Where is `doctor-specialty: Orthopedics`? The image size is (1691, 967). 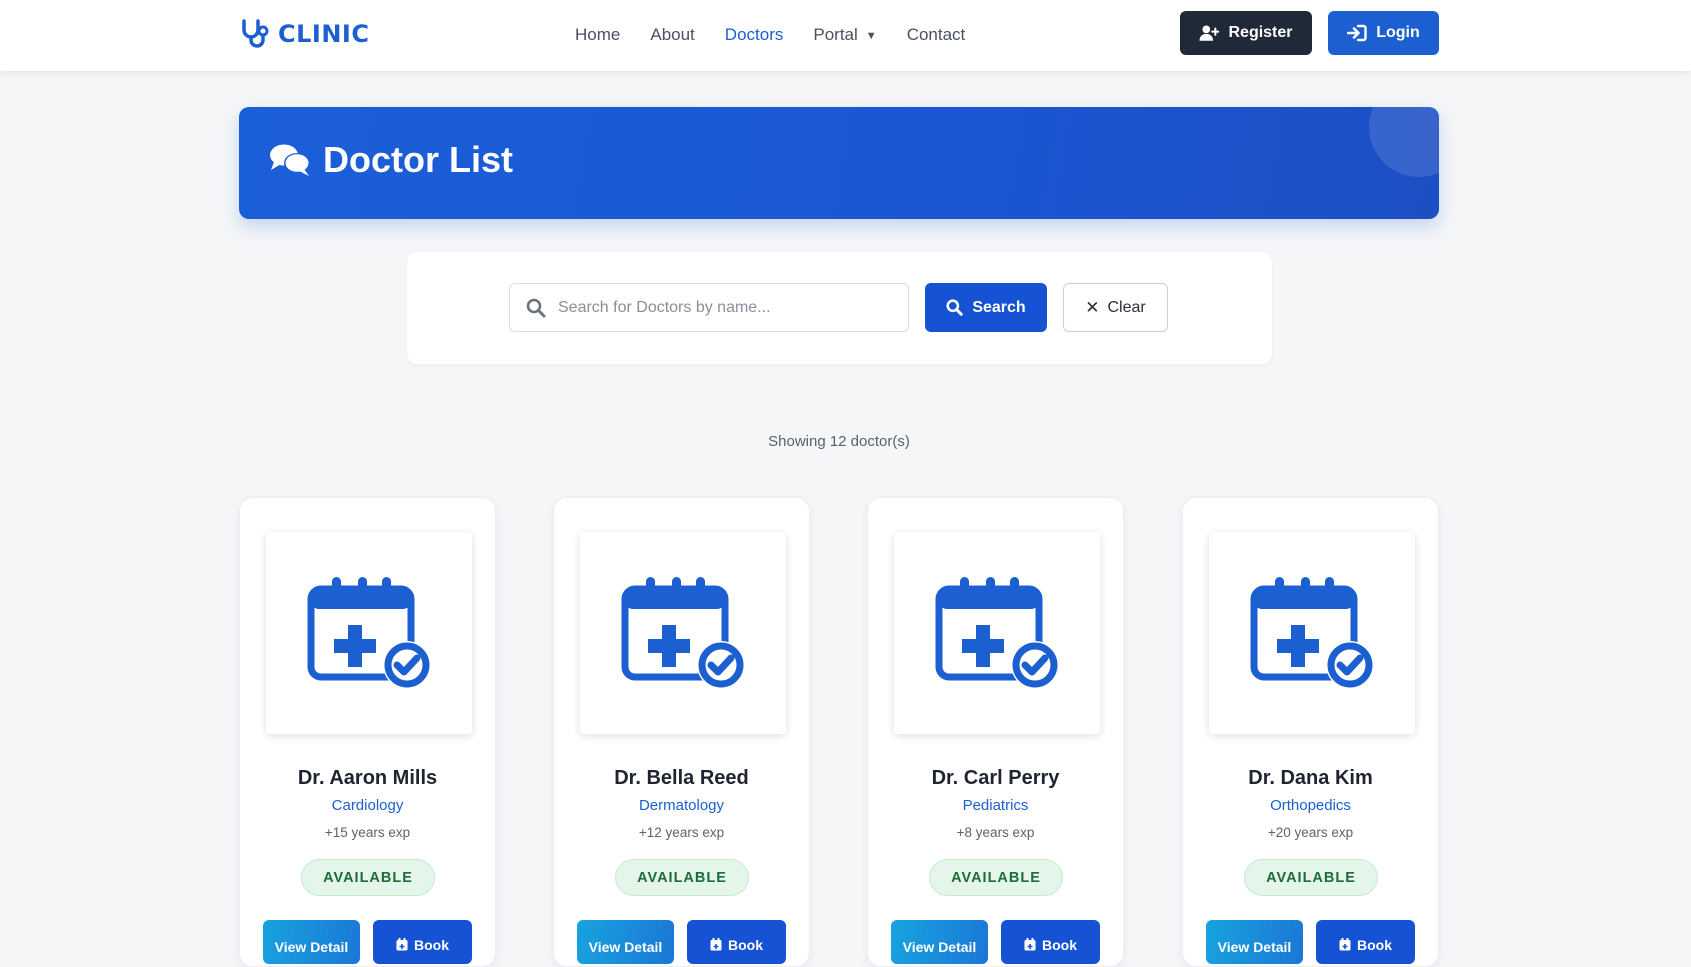 doctor-specialty: Orthopedics is located at coordinates (1310, 805).